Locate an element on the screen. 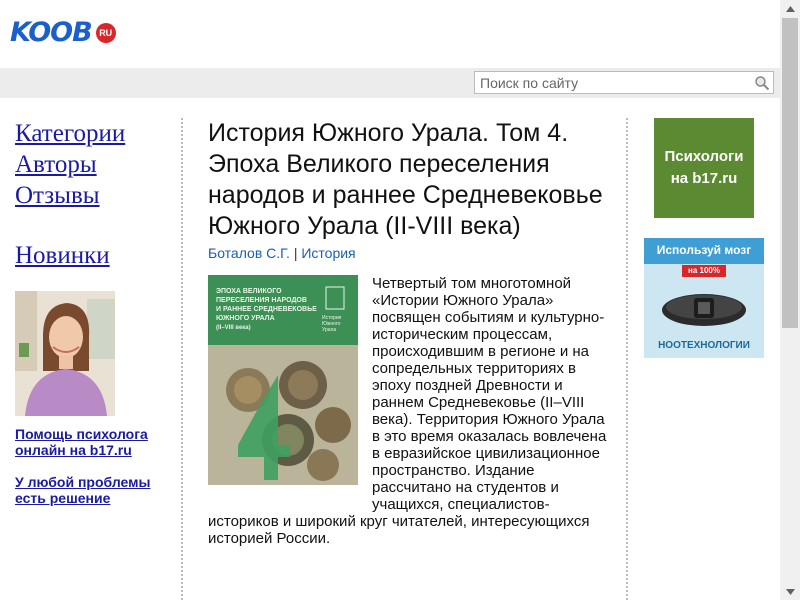 This screenshot has width=800, height=600. column-divider-right is located at coordinates (627, 359).